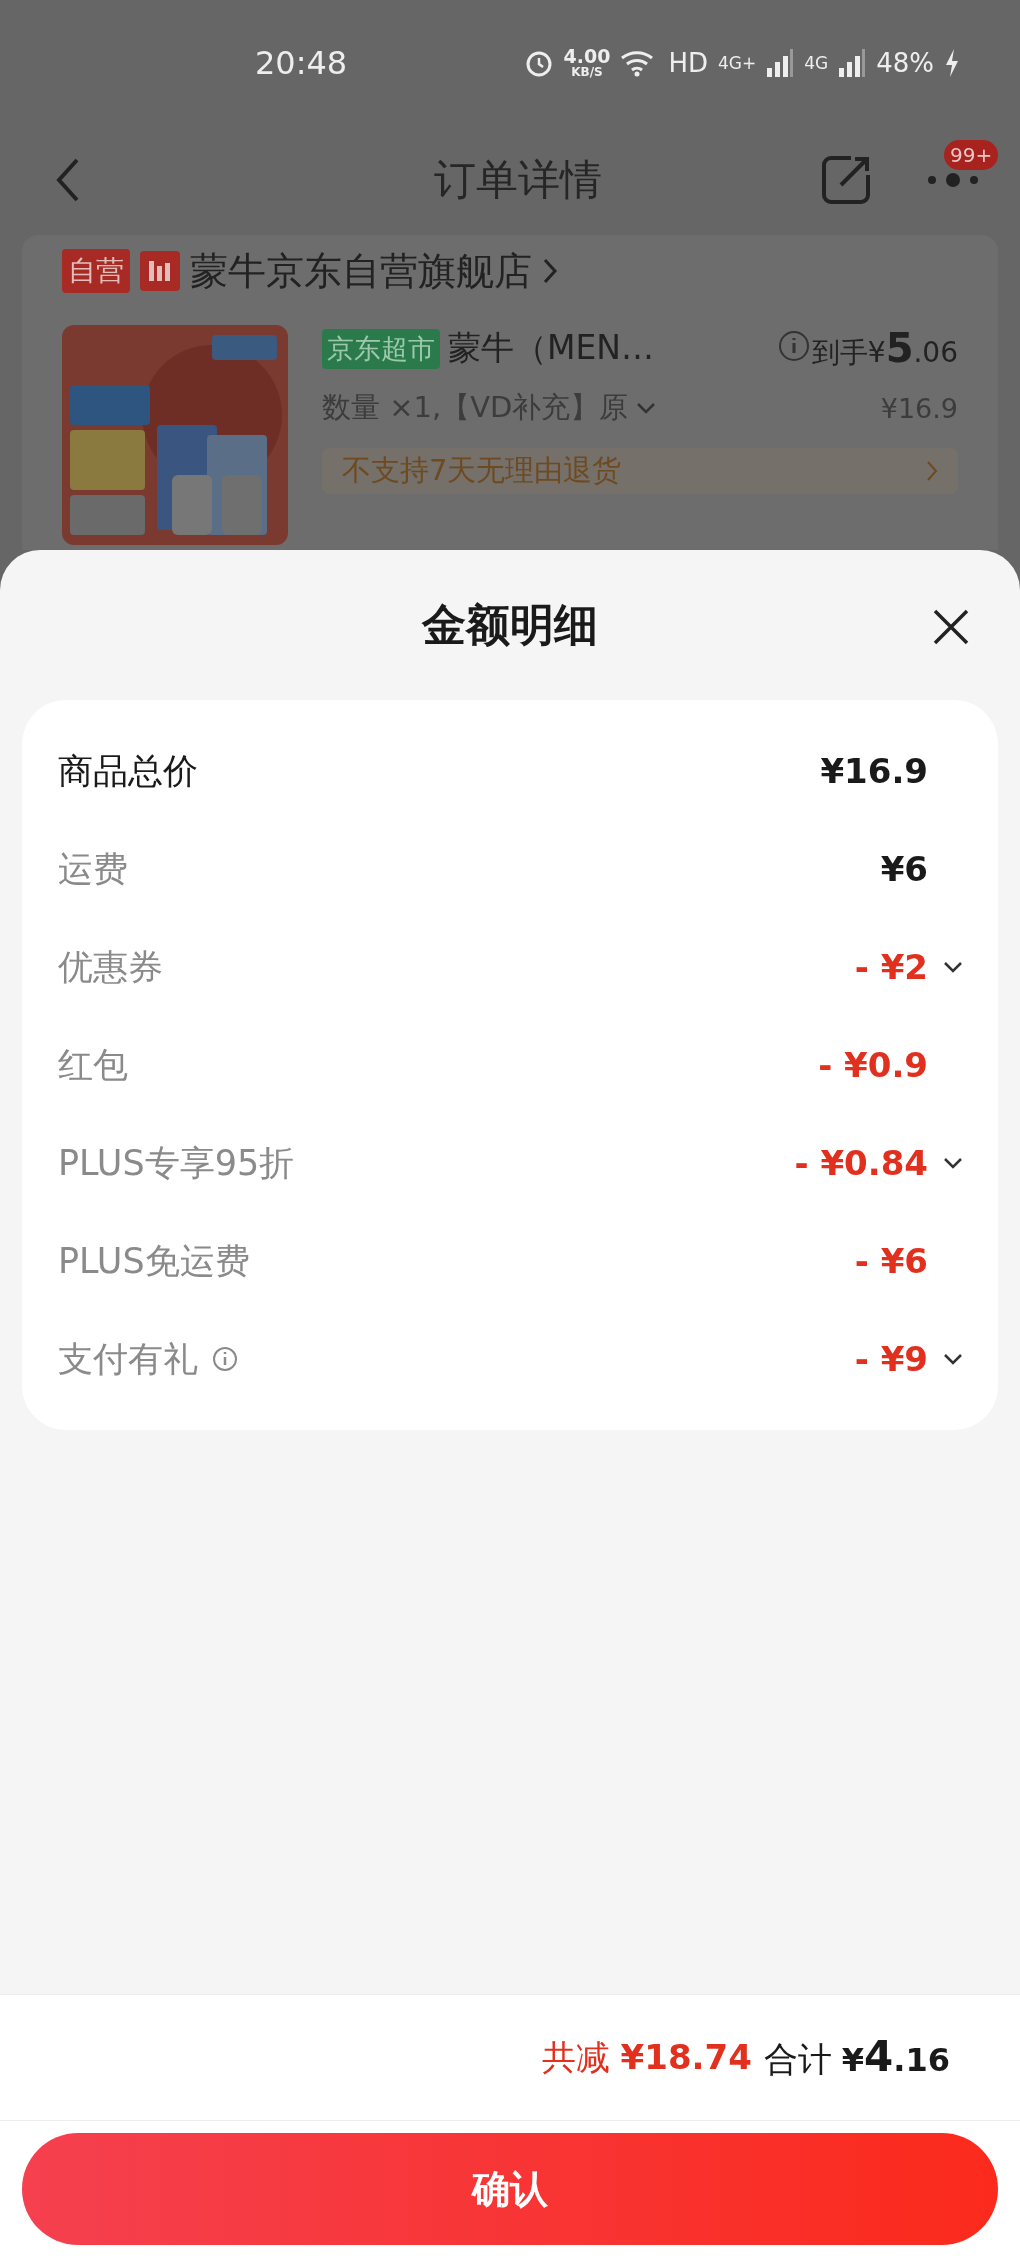 The height and width of the screenshot is (2267, 1020). I want to click on network-speed-unit: KB/S, so click(587, 72).